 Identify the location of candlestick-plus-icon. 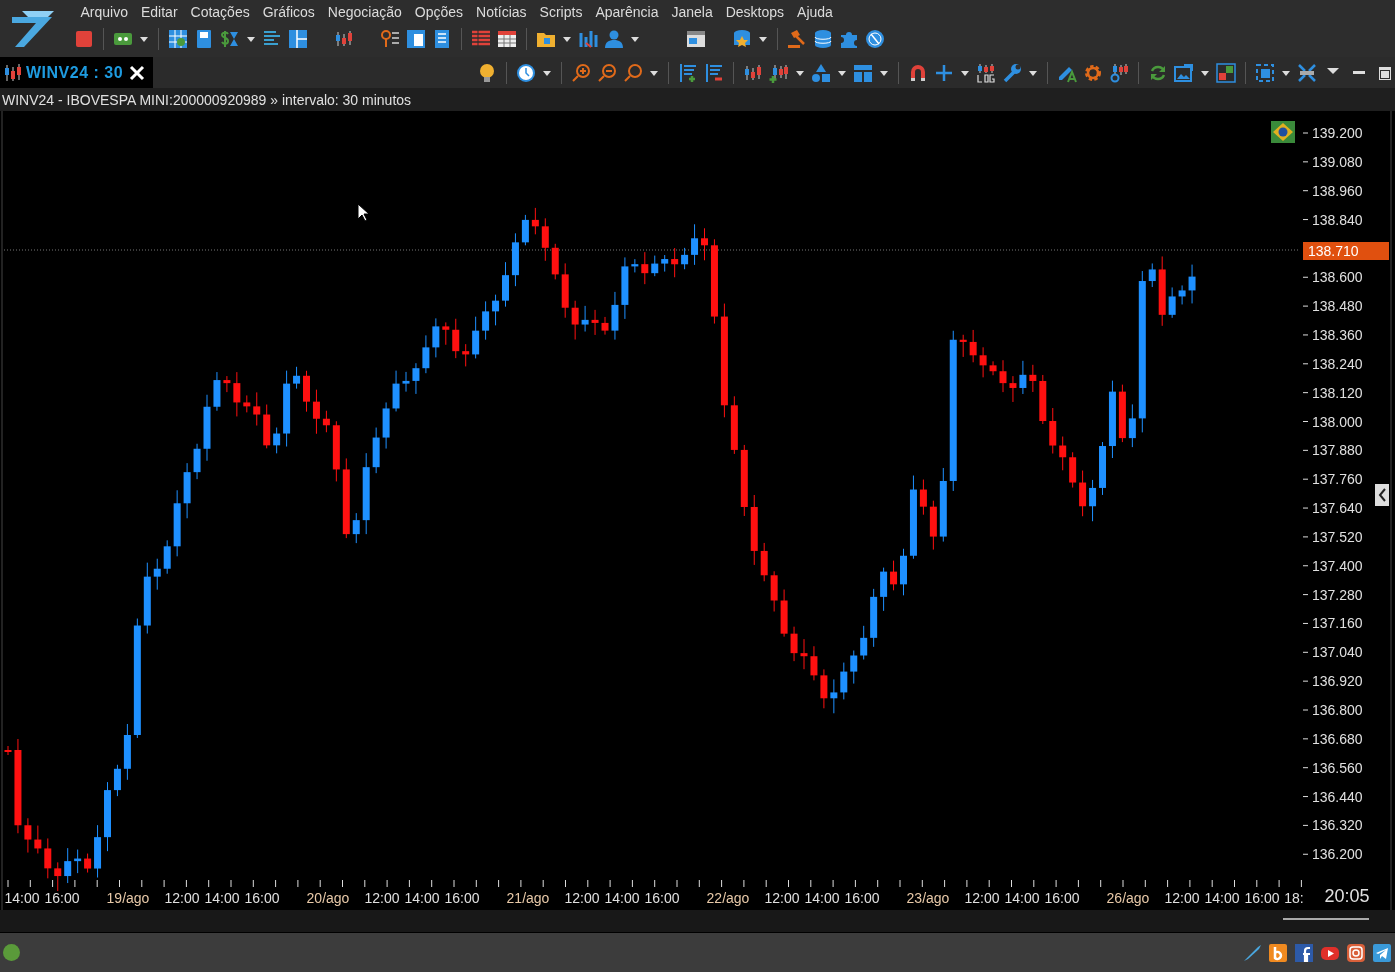
(779, 72).